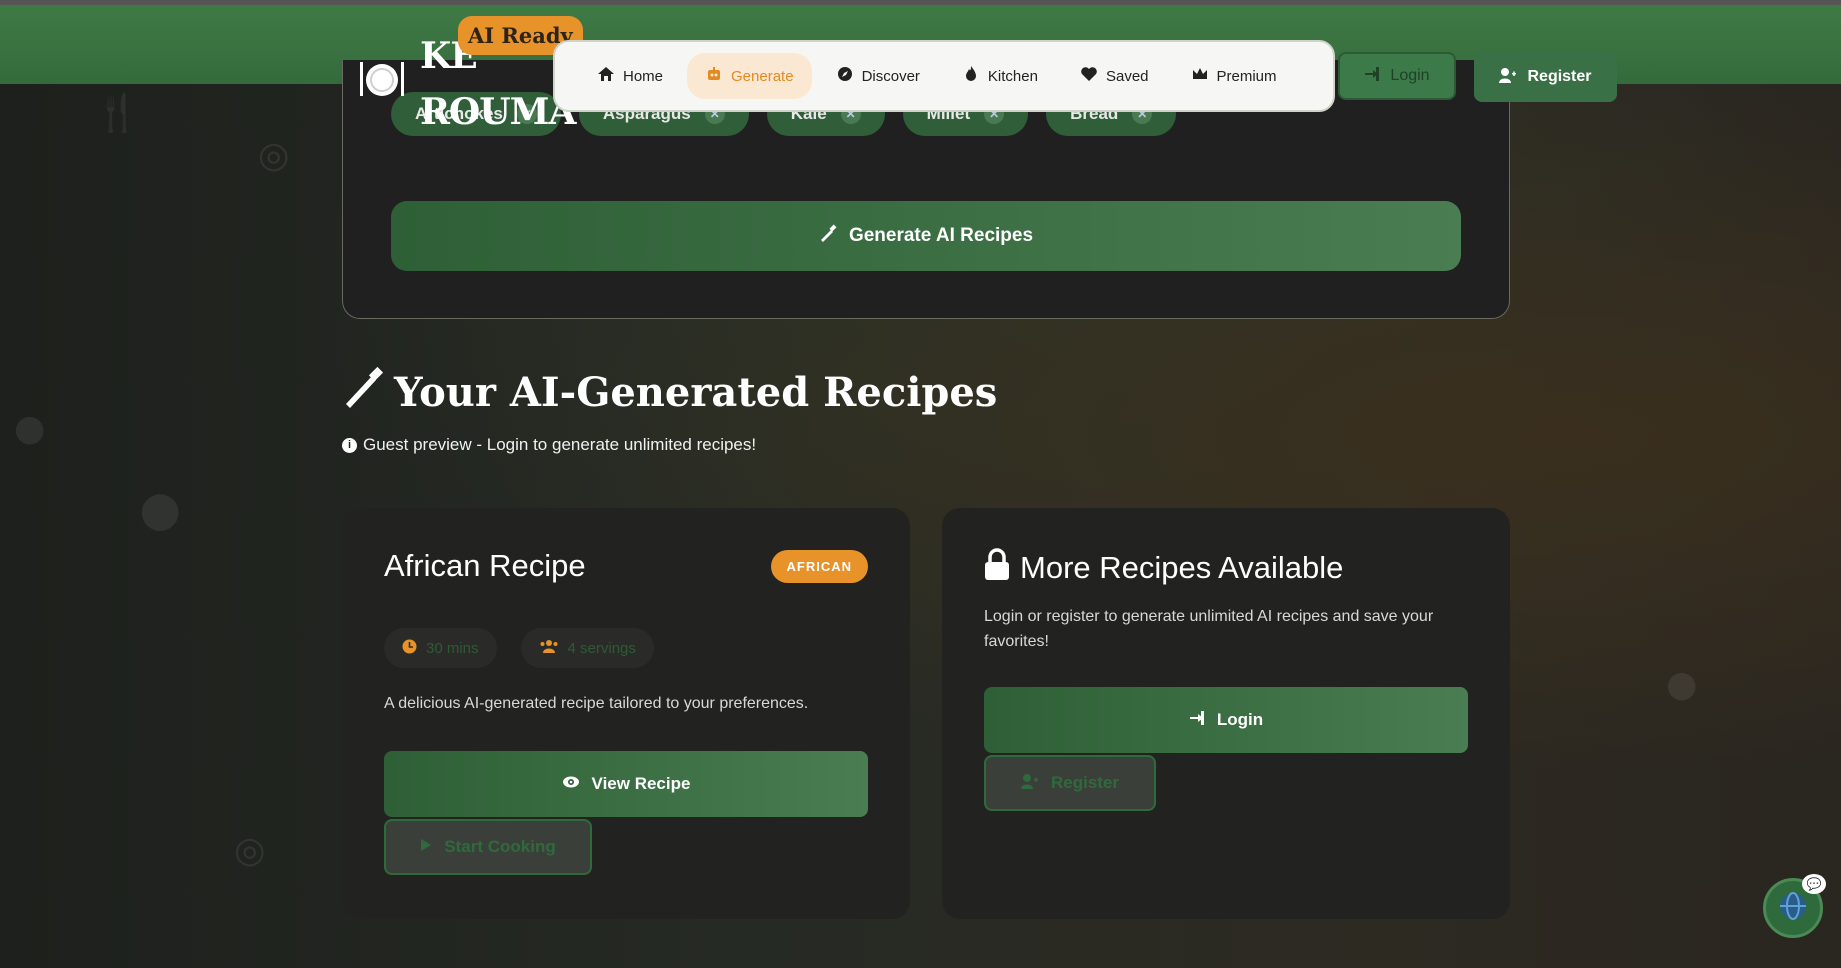 The image size is (1841, 968). What do you see at coordinates (160, 510) in the screenshot?
I see `carrot-bg-icon: ⬤` at bounding box center [160, 510].